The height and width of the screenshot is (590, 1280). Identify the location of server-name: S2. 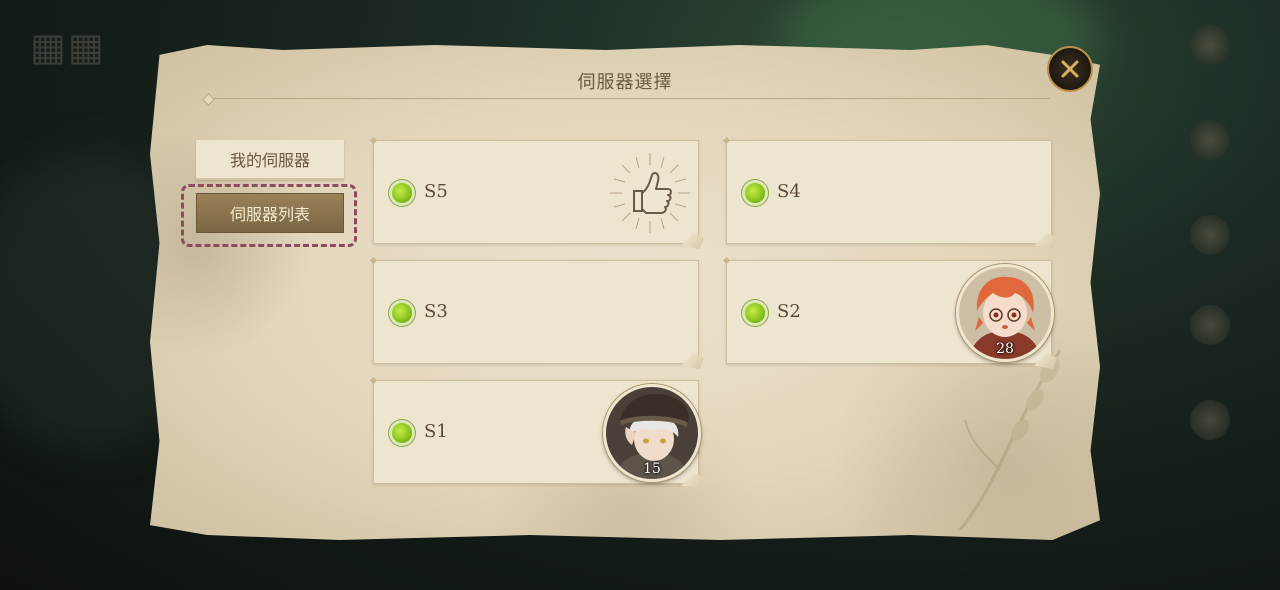
(789, 311).